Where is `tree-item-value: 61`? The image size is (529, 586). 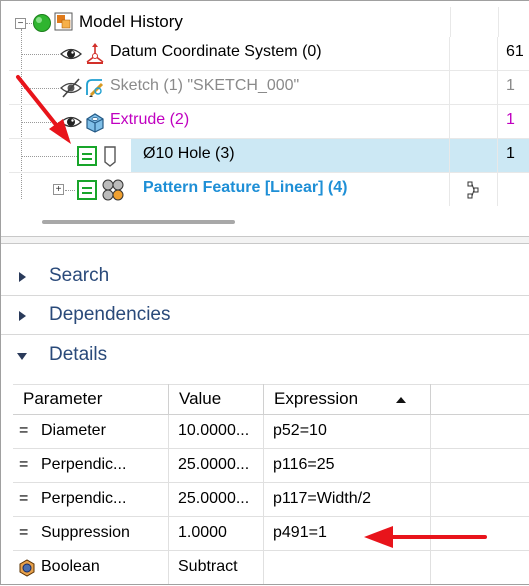 tree-item-value: 61 is located at coordinates (515, 51).